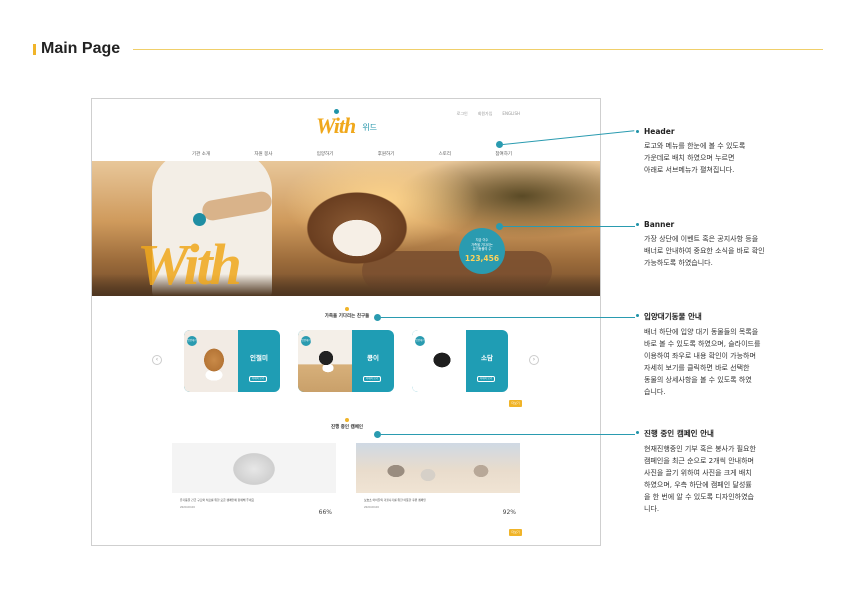 This screenshot has height=596, width=842. I want to click on callout-title: 입양대기동물 안내, so click(673, 316).